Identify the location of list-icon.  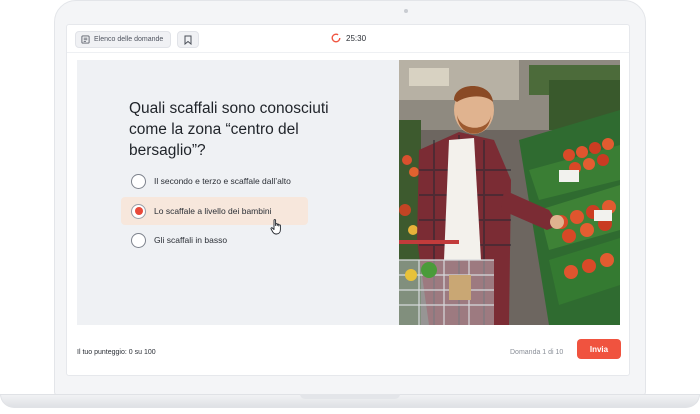
(85, 39).